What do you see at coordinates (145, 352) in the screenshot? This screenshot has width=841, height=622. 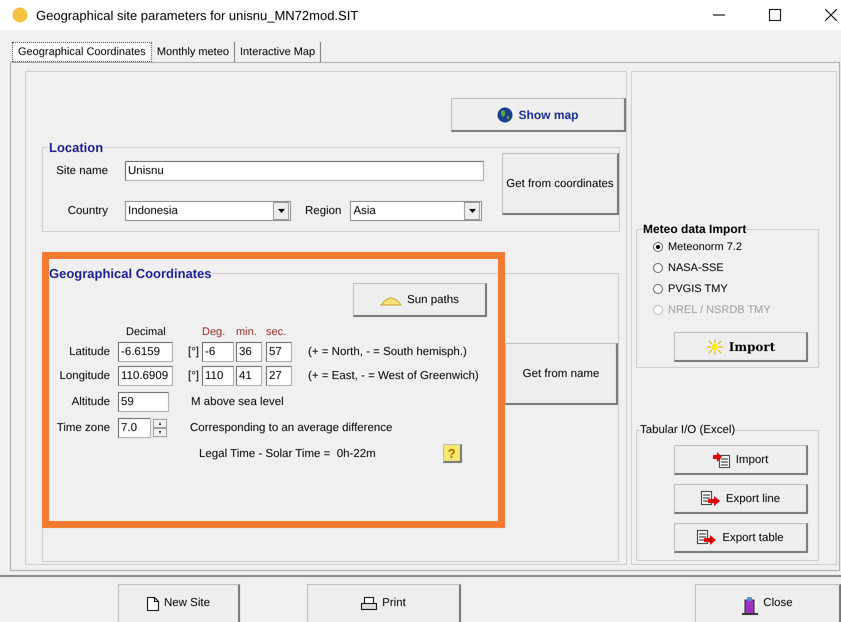 I see `decimal-field: -6.6159` at bounding box center [145, 352].